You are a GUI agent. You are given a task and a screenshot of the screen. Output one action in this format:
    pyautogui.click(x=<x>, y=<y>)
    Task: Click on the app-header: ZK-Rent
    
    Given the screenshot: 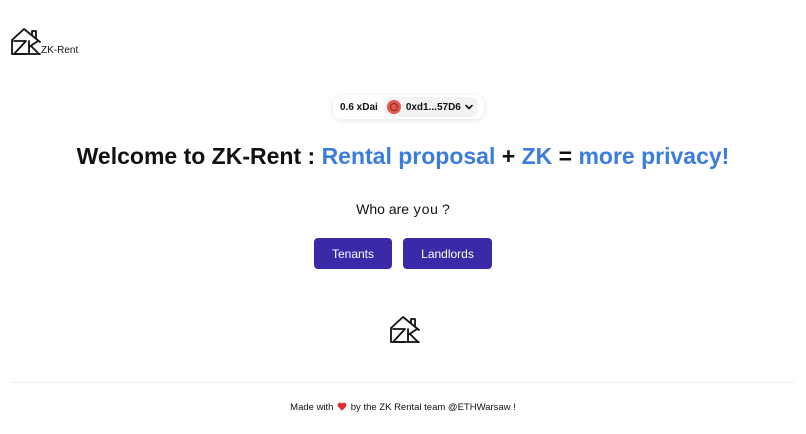 What is the action you would take?
    pyautogui.click(x=44, y=41)
    